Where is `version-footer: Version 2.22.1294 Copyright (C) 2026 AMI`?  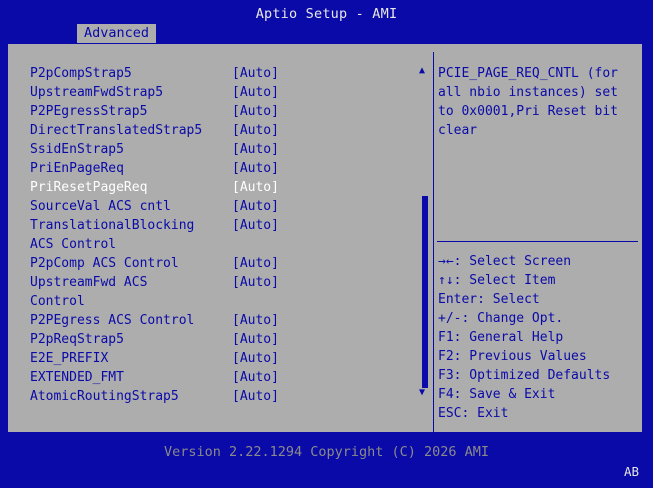 version-footer: Version 2.22.1294 Copyright (C) 2026 AMI is located at coordinates (326, 452).